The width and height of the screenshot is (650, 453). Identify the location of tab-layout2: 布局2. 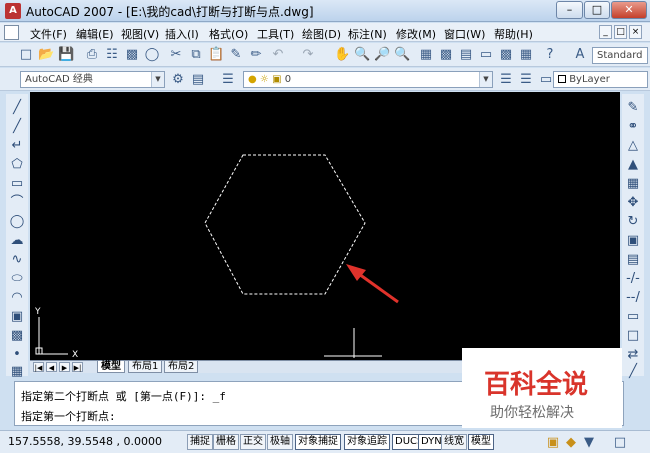
(181, 367).